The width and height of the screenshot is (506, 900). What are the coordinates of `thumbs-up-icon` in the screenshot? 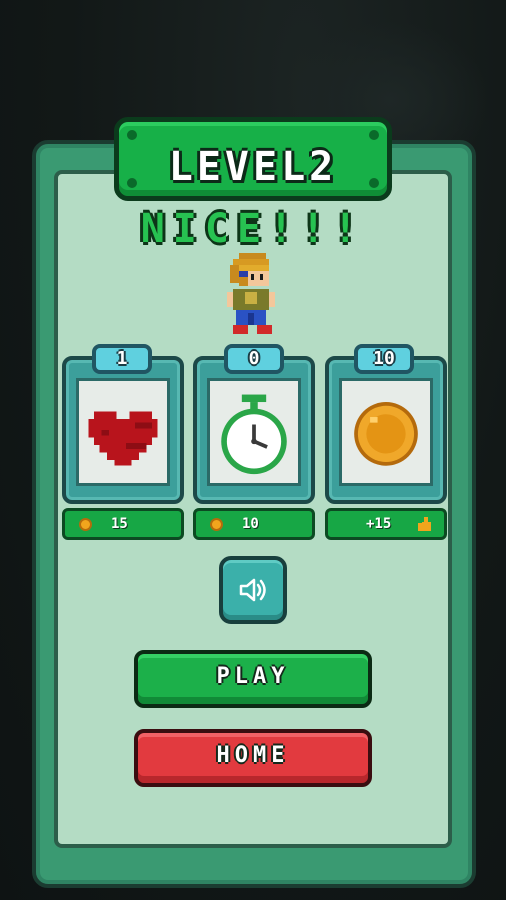 It's located at (424, 524).